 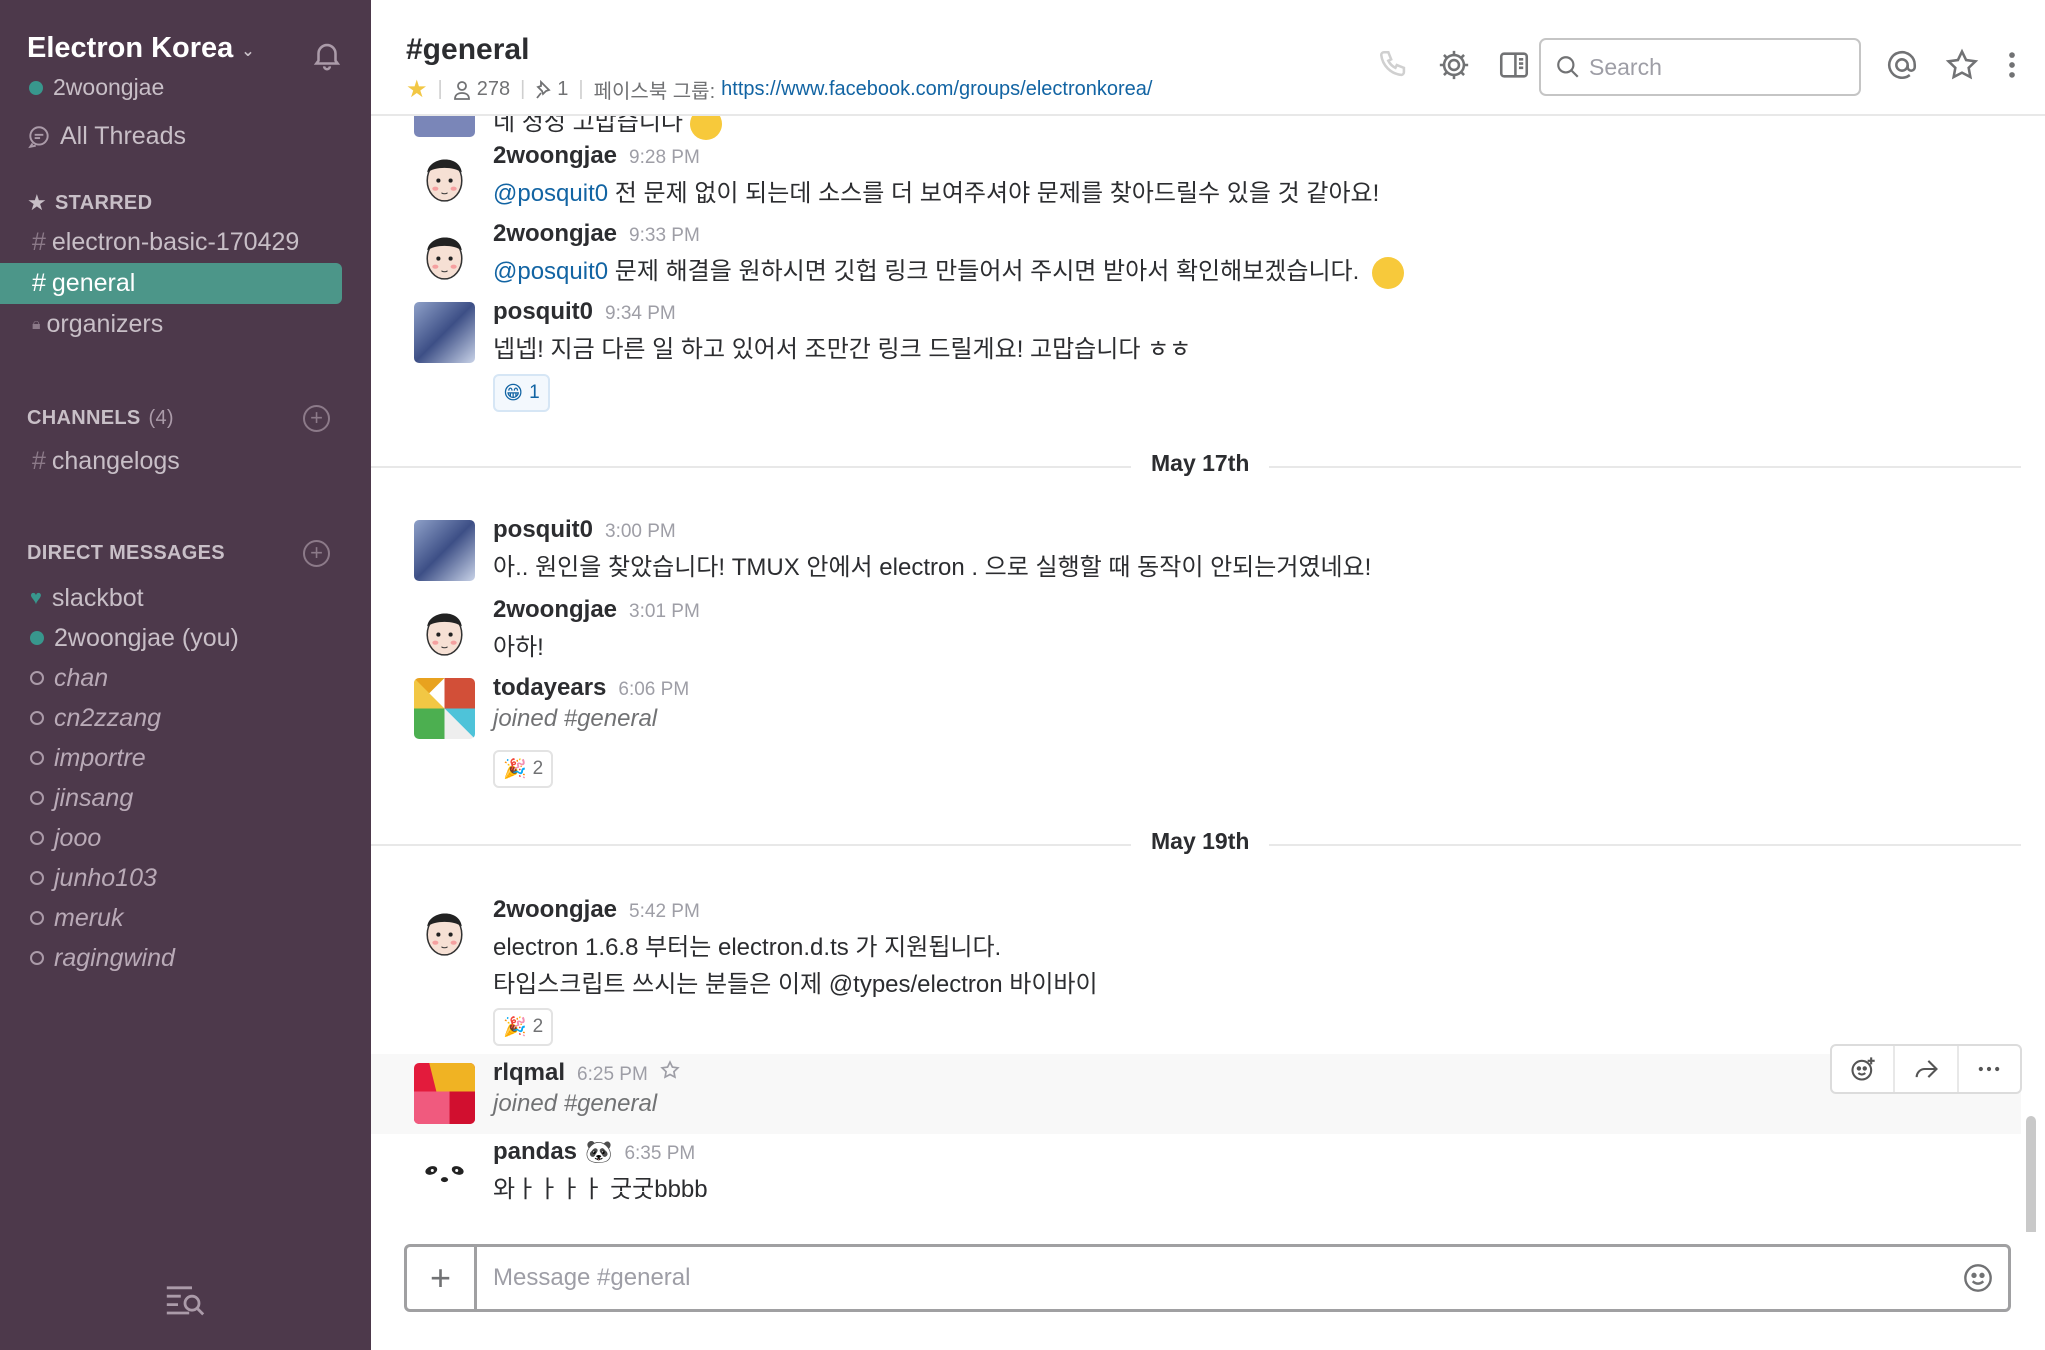 What do you see at coordinates (327, 55) in the screenshot?
I see `bell-icon` at bounding box center [327, 55].